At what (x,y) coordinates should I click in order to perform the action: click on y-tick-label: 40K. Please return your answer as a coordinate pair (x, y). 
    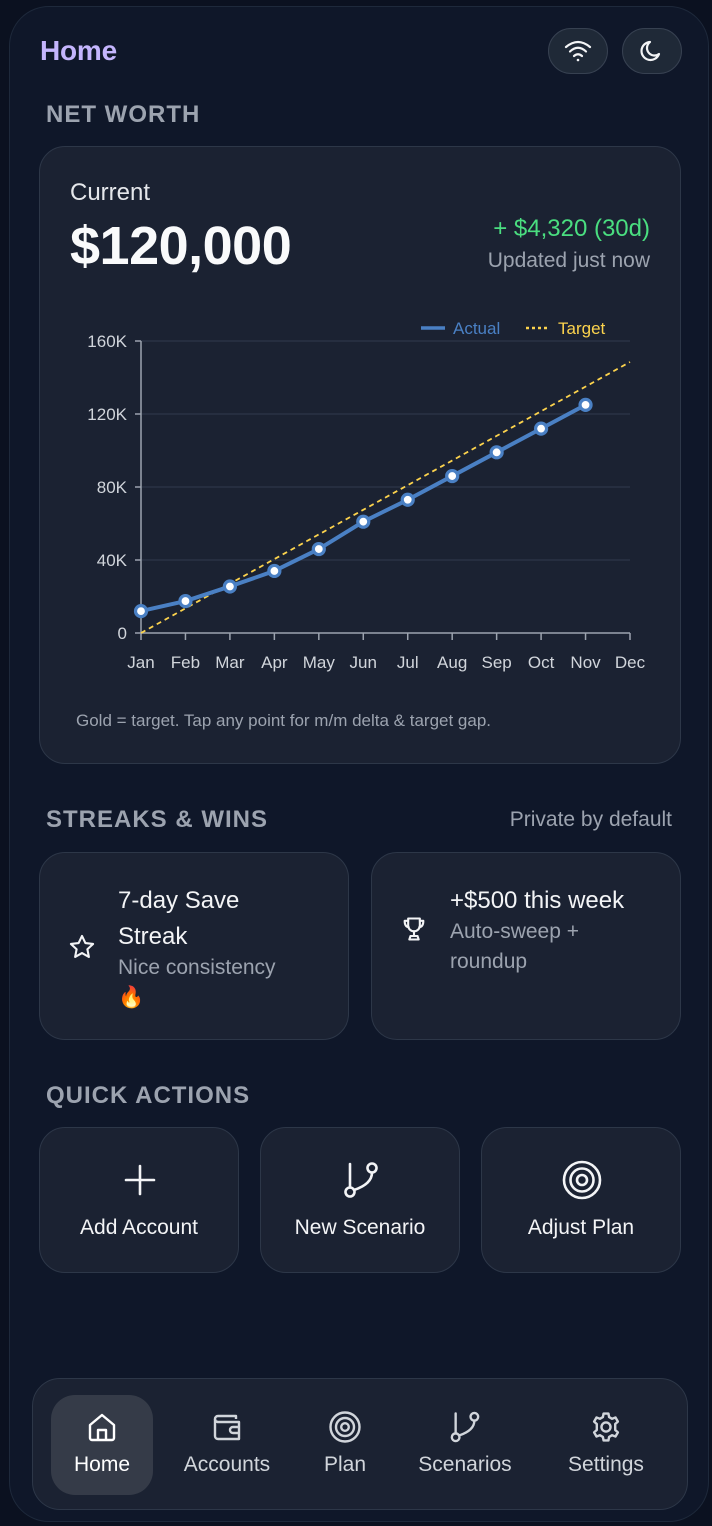
    Looking at the image, I should click on (112, 560).